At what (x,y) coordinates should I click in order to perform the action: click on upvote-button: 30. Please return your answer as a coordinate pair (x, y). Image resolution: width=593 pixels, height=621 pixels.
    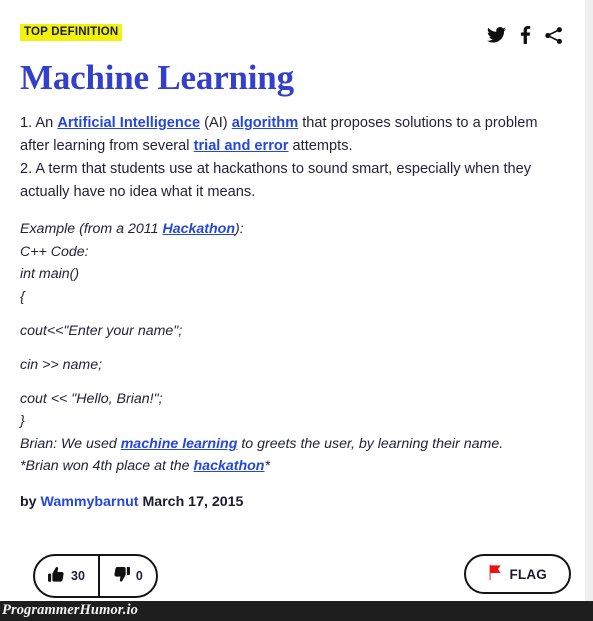
    Looking at the image, I should click on (66, 576).